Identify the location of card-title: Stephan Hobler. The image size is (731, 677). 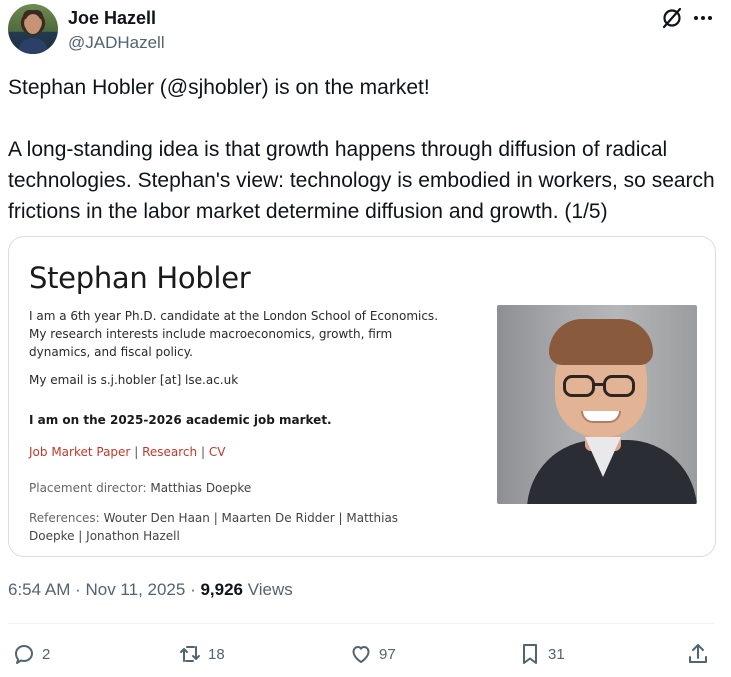
(140, 278).